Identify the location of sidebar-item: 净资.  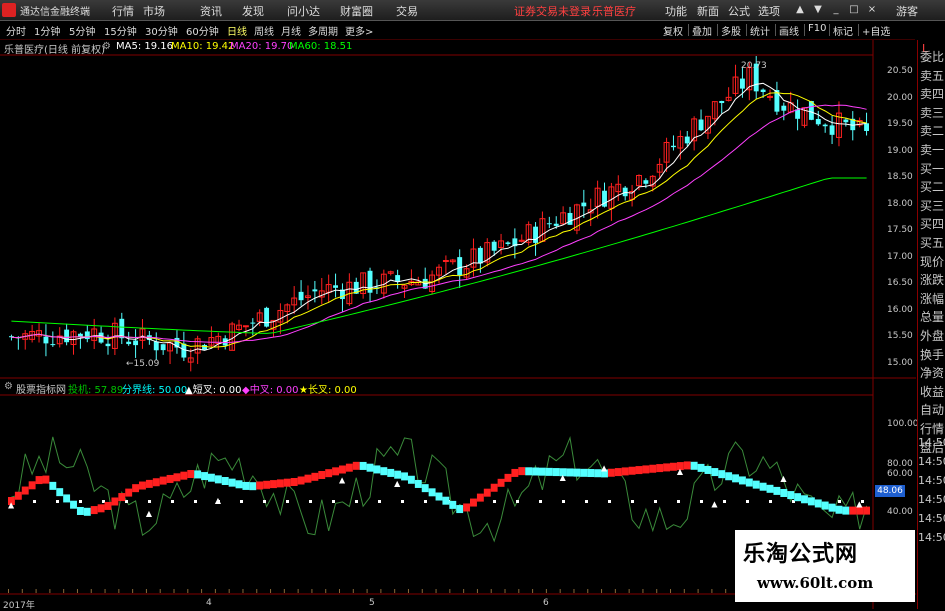
(932, 372).